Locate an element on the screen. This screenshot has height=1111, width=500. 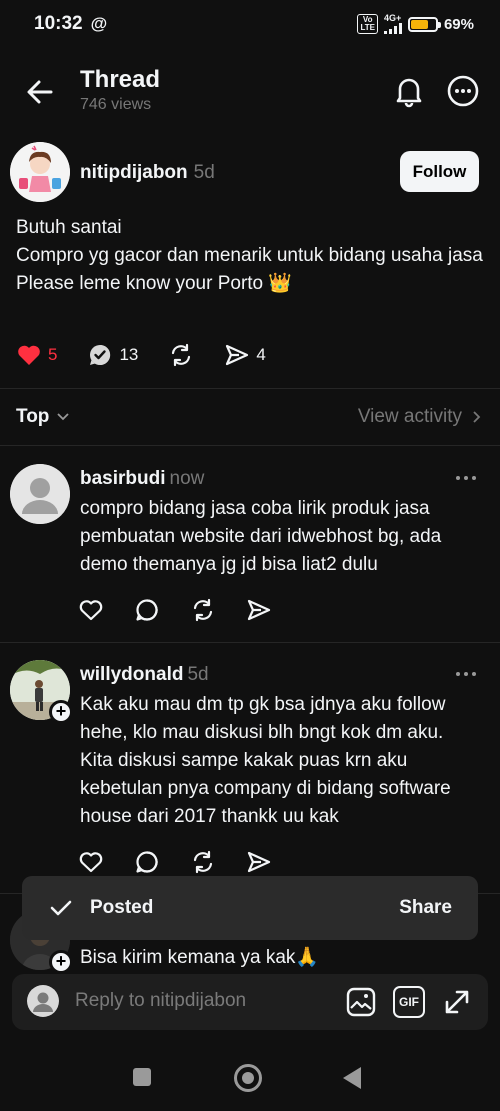
view-count: 746 views is located at coordinates (116, 104).